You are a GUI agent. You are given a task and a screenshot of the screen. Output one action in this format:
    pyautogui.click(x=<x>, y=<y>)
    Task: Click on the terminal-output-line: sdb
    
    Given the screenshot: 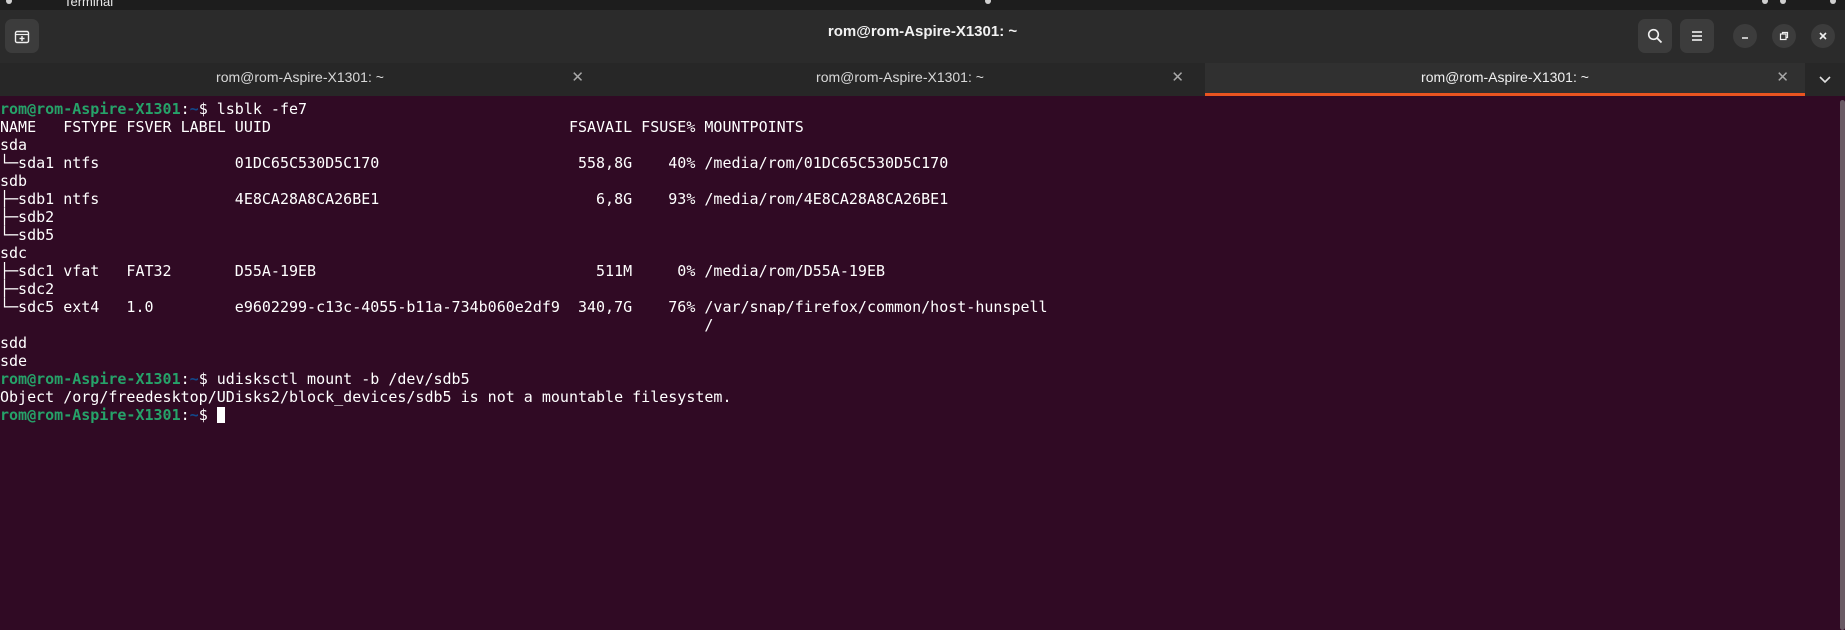 What is the action you would take?
    pyautogui.click(x=14, y=181)
    